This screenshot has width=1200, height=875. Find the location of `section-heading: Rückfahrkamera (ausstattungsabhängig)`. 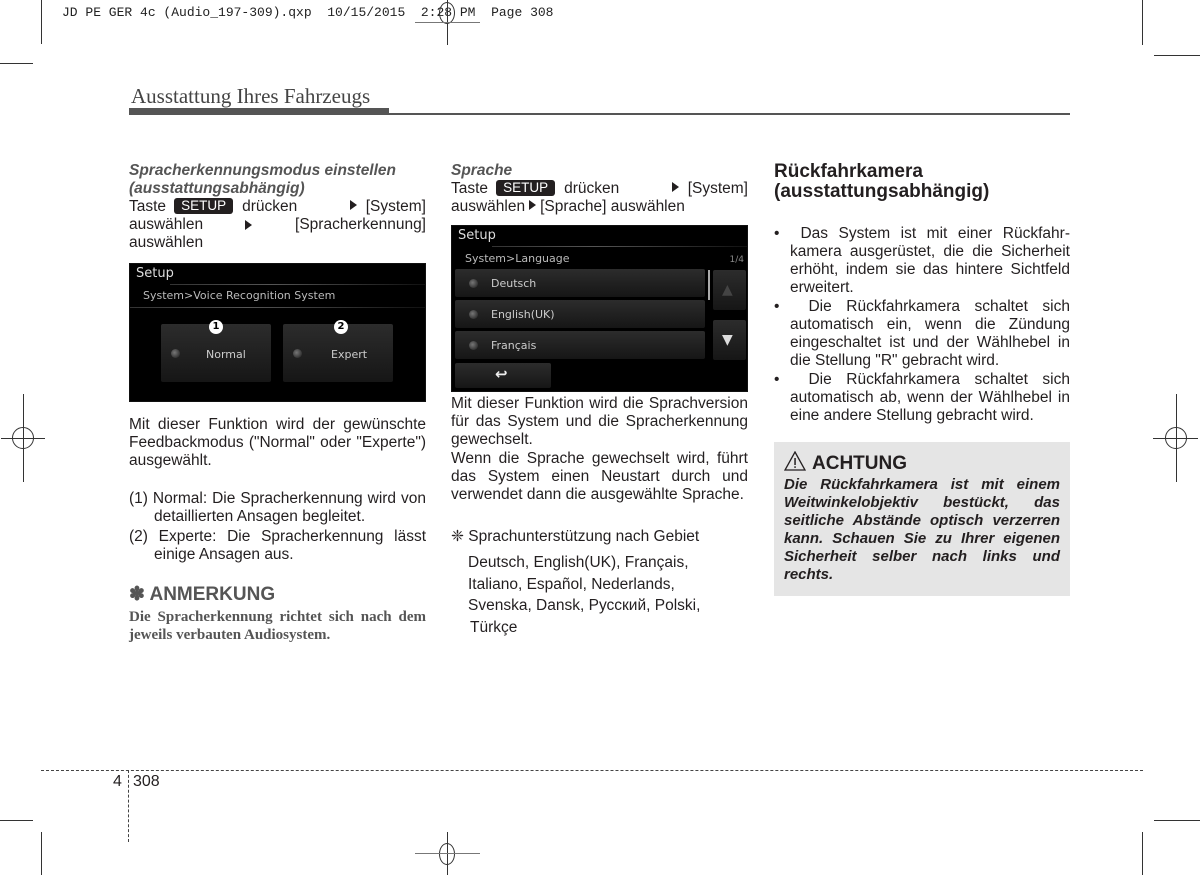

section-heading: Rückfahrkamera (ausstattungsabhängig) is located at coordinates (922, 182).